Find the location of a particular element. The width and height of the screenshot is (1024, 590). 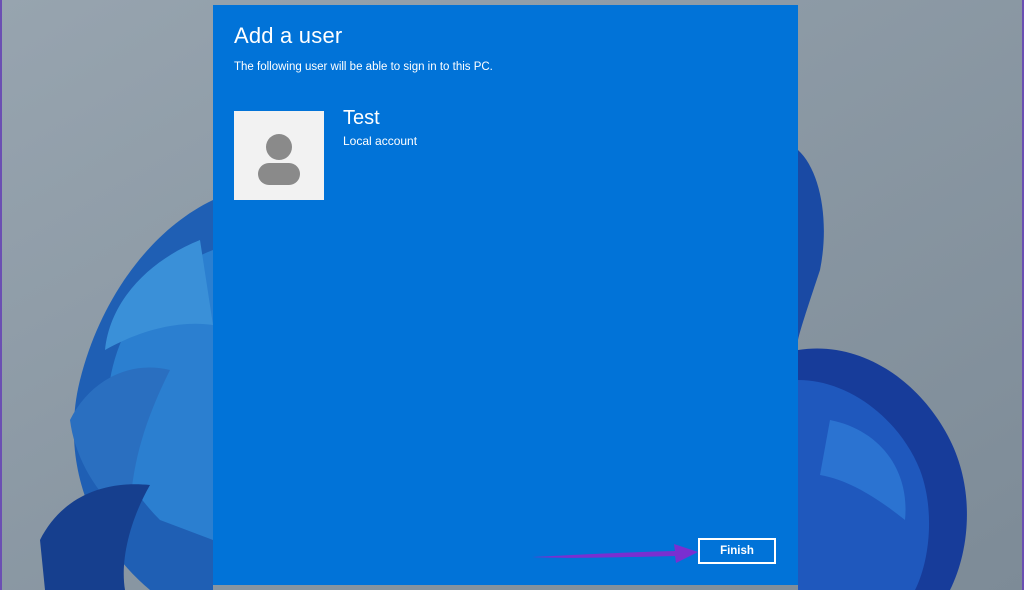

user-name: Test is located at coordinates (361, 118).